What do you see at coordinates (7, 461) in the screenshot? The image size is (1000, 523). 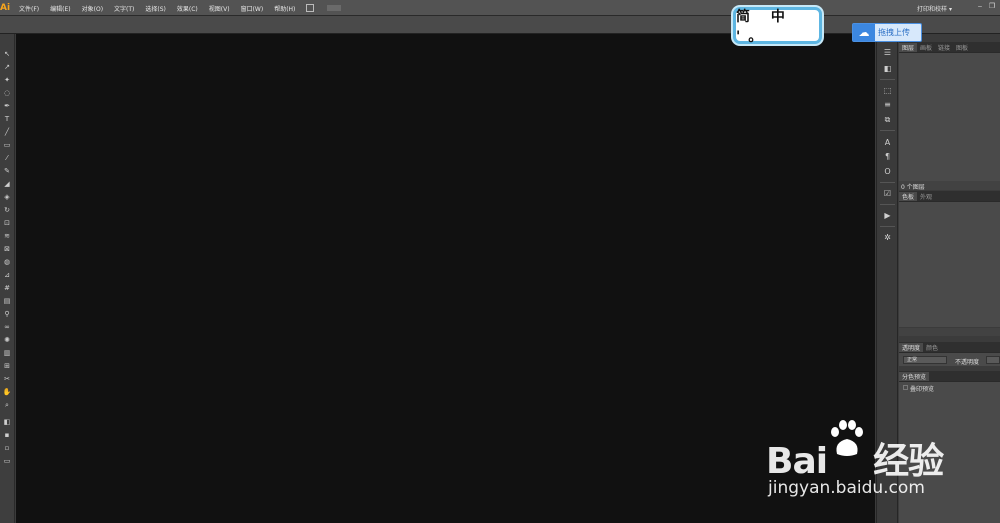 I see `screen-mode-icon: ▭` at bounding box center [7, 461].